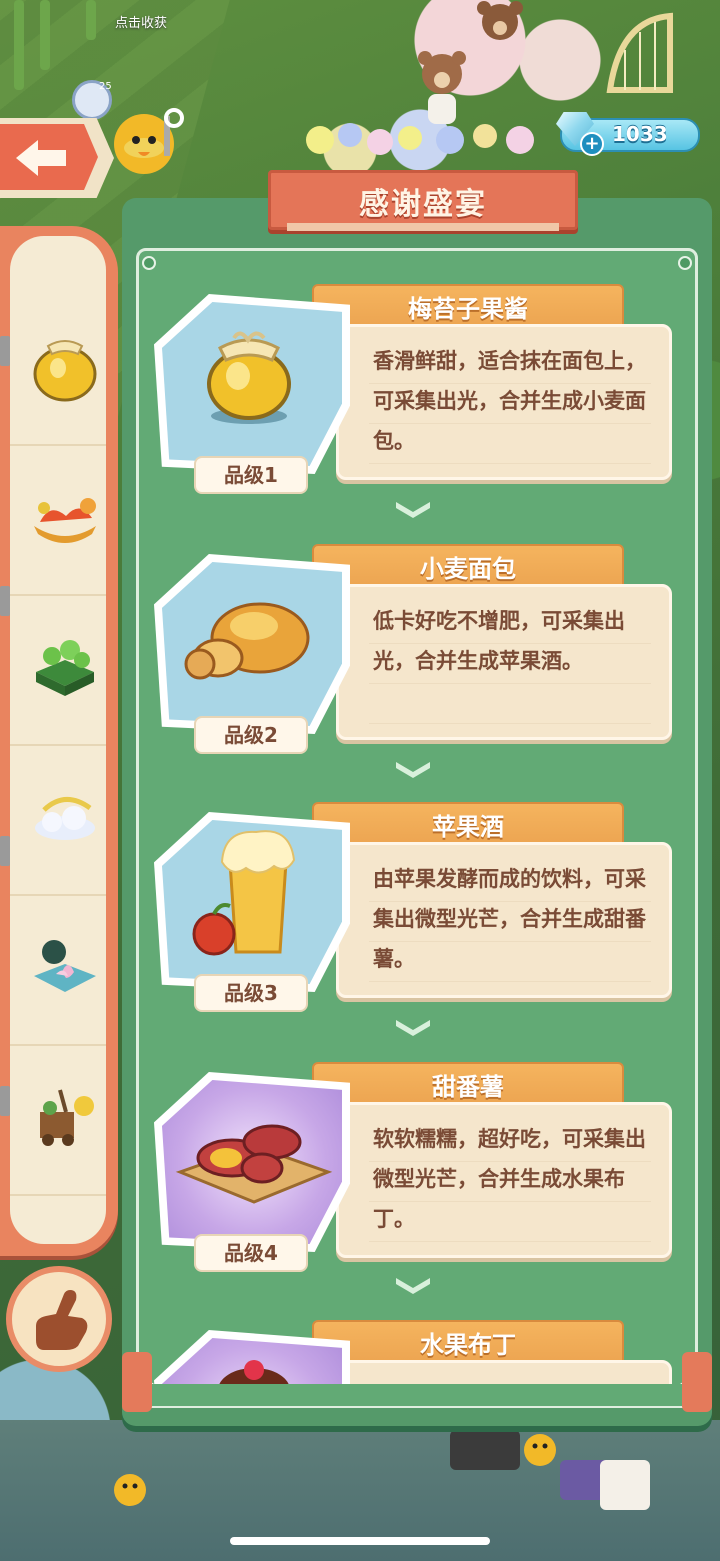  I want to click on recipe-description-box: 由苹果发酵而成的饮料，可采集出微型光芒，合并生成甜番薯。, so click(504, 920).